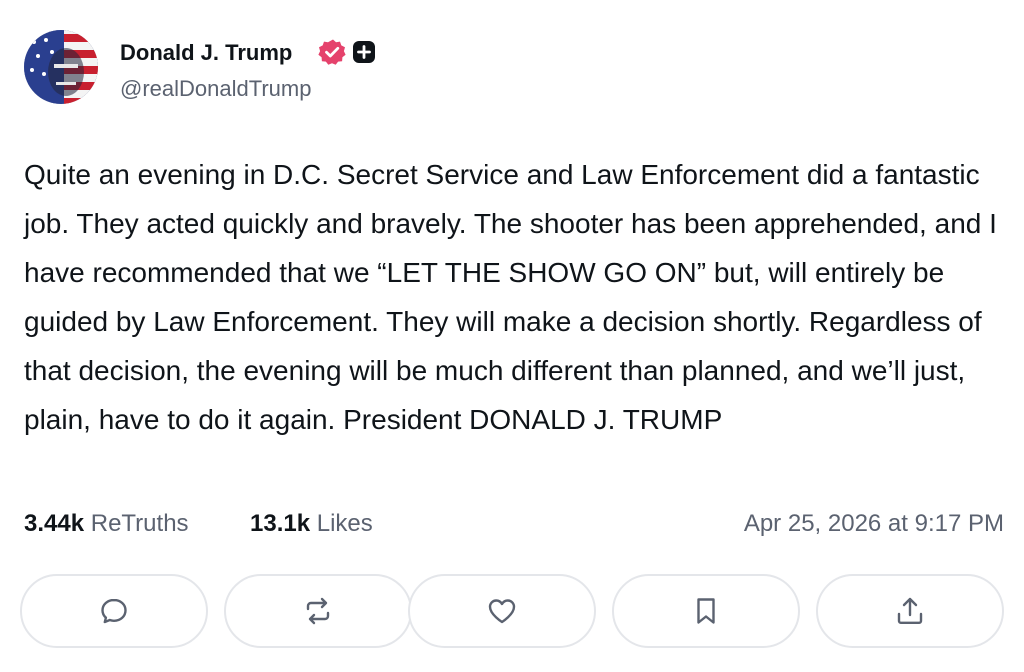 This screenshot has height=672, width=1024. I want to click on retruths-stat: 3.44k ReTruths, so click(106, 524).